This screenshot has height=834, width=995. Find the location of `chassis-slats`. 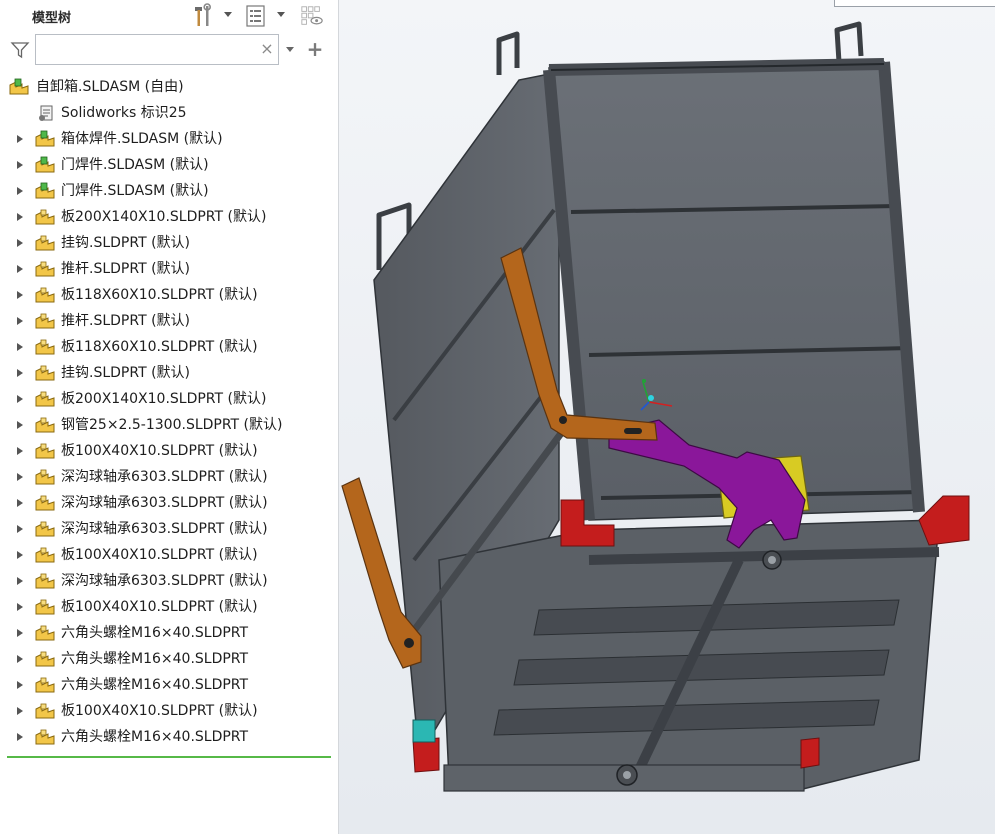

chassis-slats is located at coordinates (696, 667).